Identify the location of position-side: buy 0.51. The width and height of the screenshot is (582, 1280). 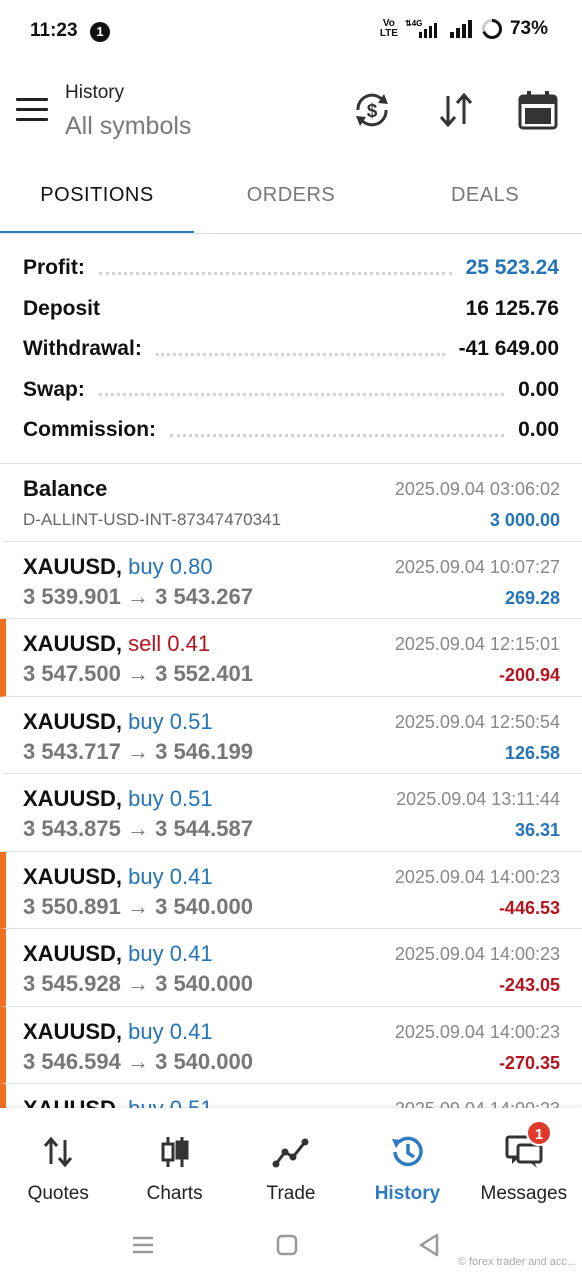
(170, 1102).